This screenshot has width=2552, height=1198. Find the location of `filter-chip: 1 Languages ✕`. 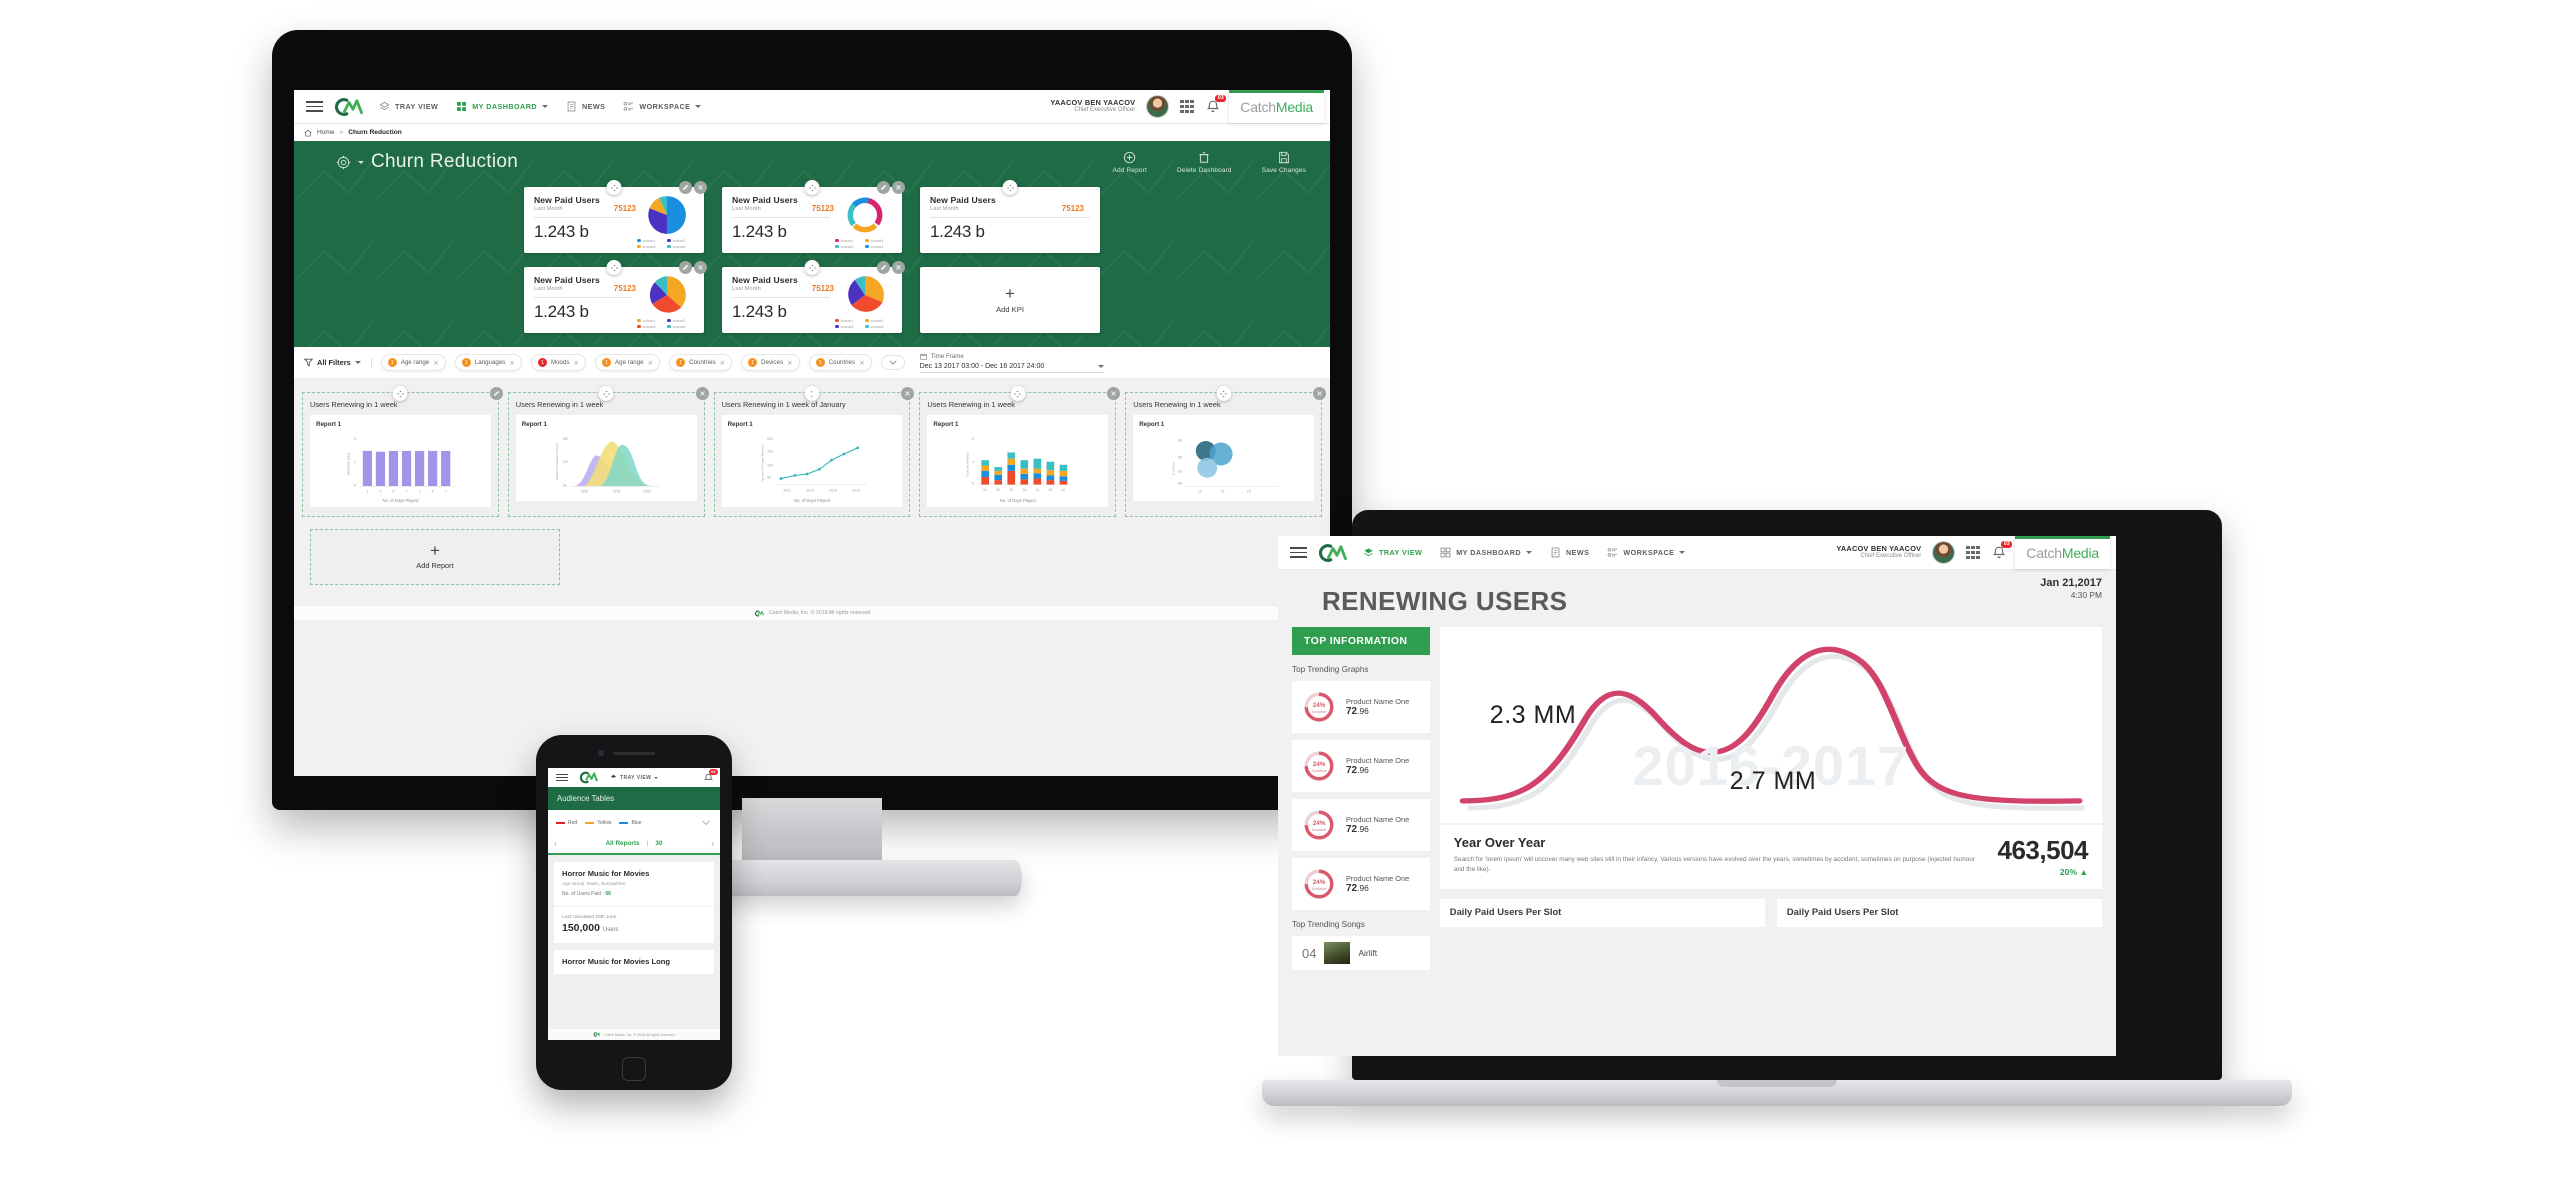

filter-chip: 1 Languages ✕ is located at coordinates (488, 362).